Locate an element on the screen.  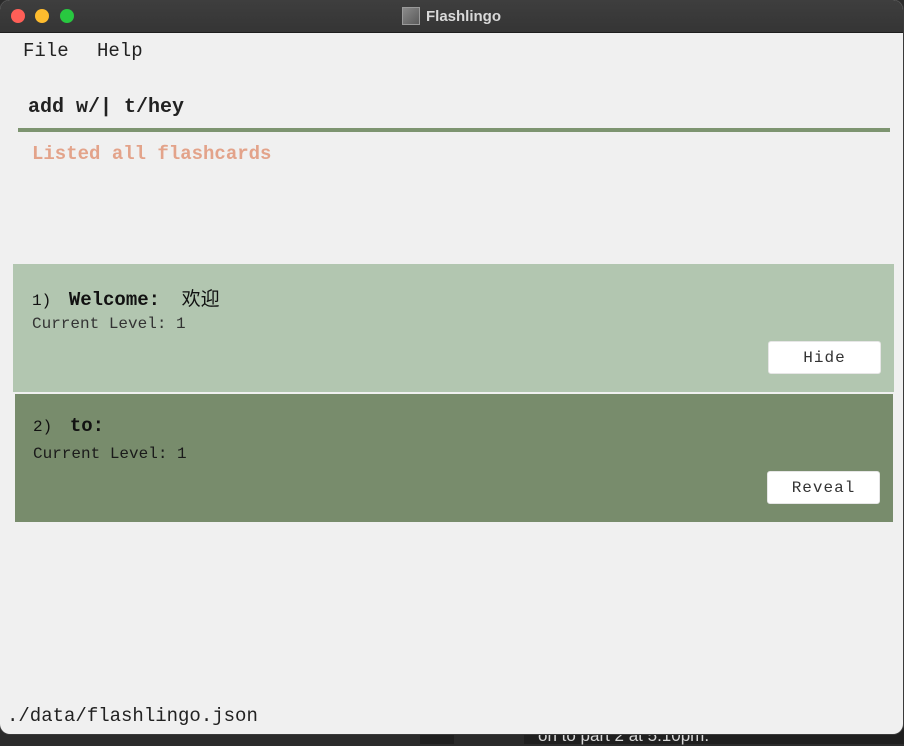
hide-button: Hide is located at coordinates (824, 357).